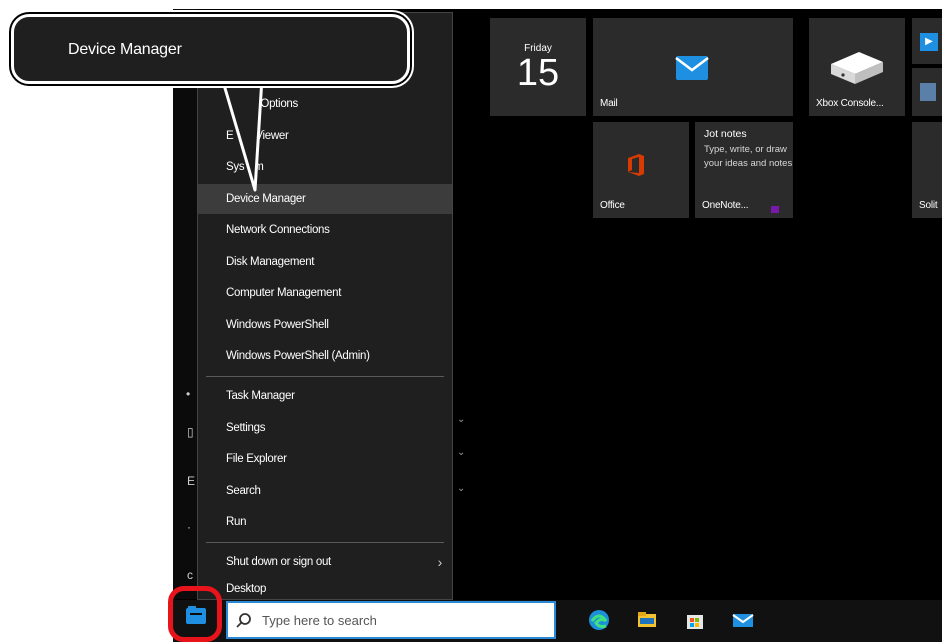 The height and width of the screenshot is (642, 942). What do you see at coordinates (325, 428) in the screenshot?
I see `menu-item-settings: Settings` at bounding box center [325, 428].